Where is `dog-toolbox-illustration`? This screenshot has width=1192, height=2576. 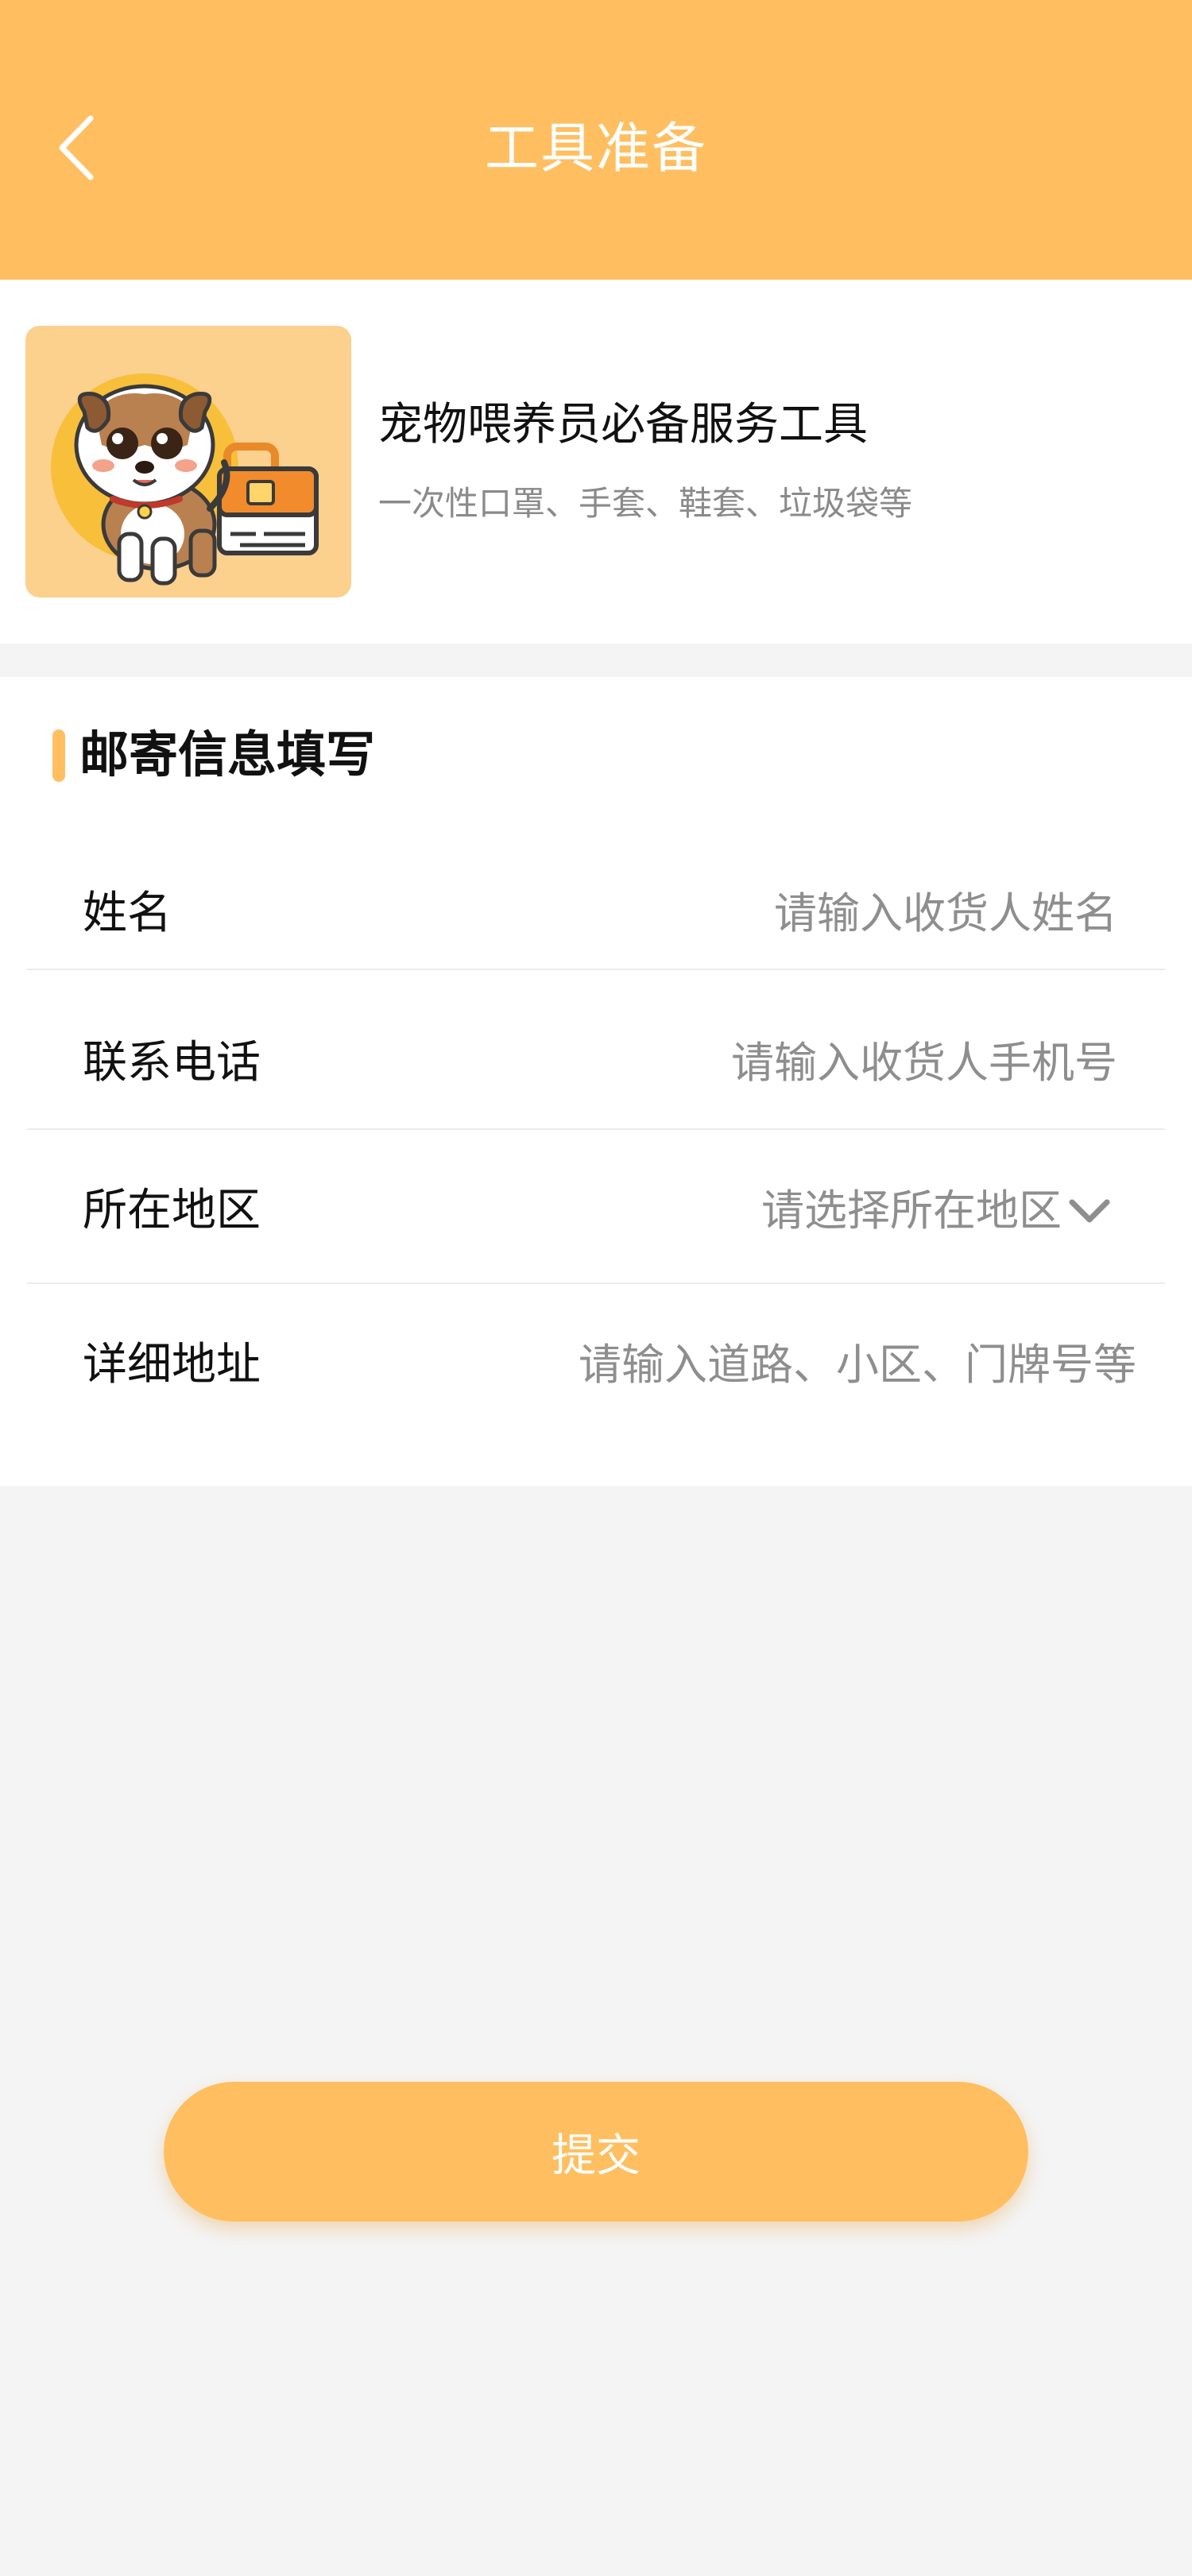
dog-toolbox-illustration is located at coordinates (185, 480).